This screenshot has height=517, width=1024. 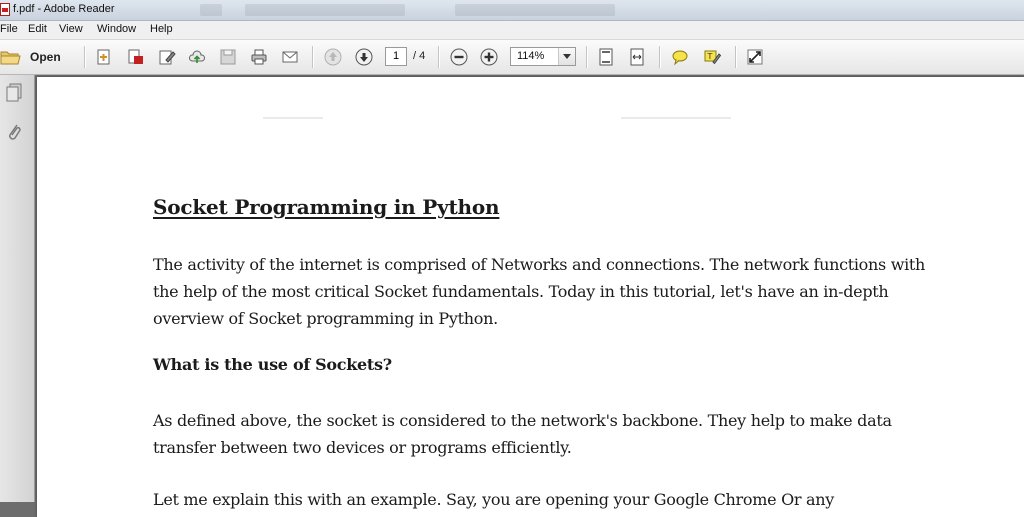 What do you see at coordinates (10, 58) in the screenshot?
I see `folder-icon` at bounding box center [10, 58].